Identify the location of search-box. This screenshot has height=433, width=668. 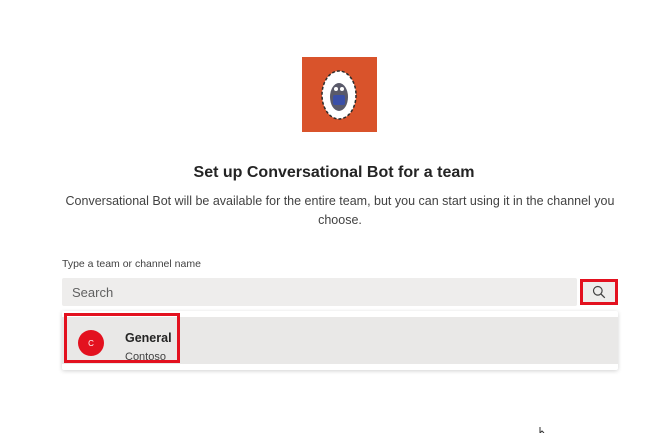
(319, 292).